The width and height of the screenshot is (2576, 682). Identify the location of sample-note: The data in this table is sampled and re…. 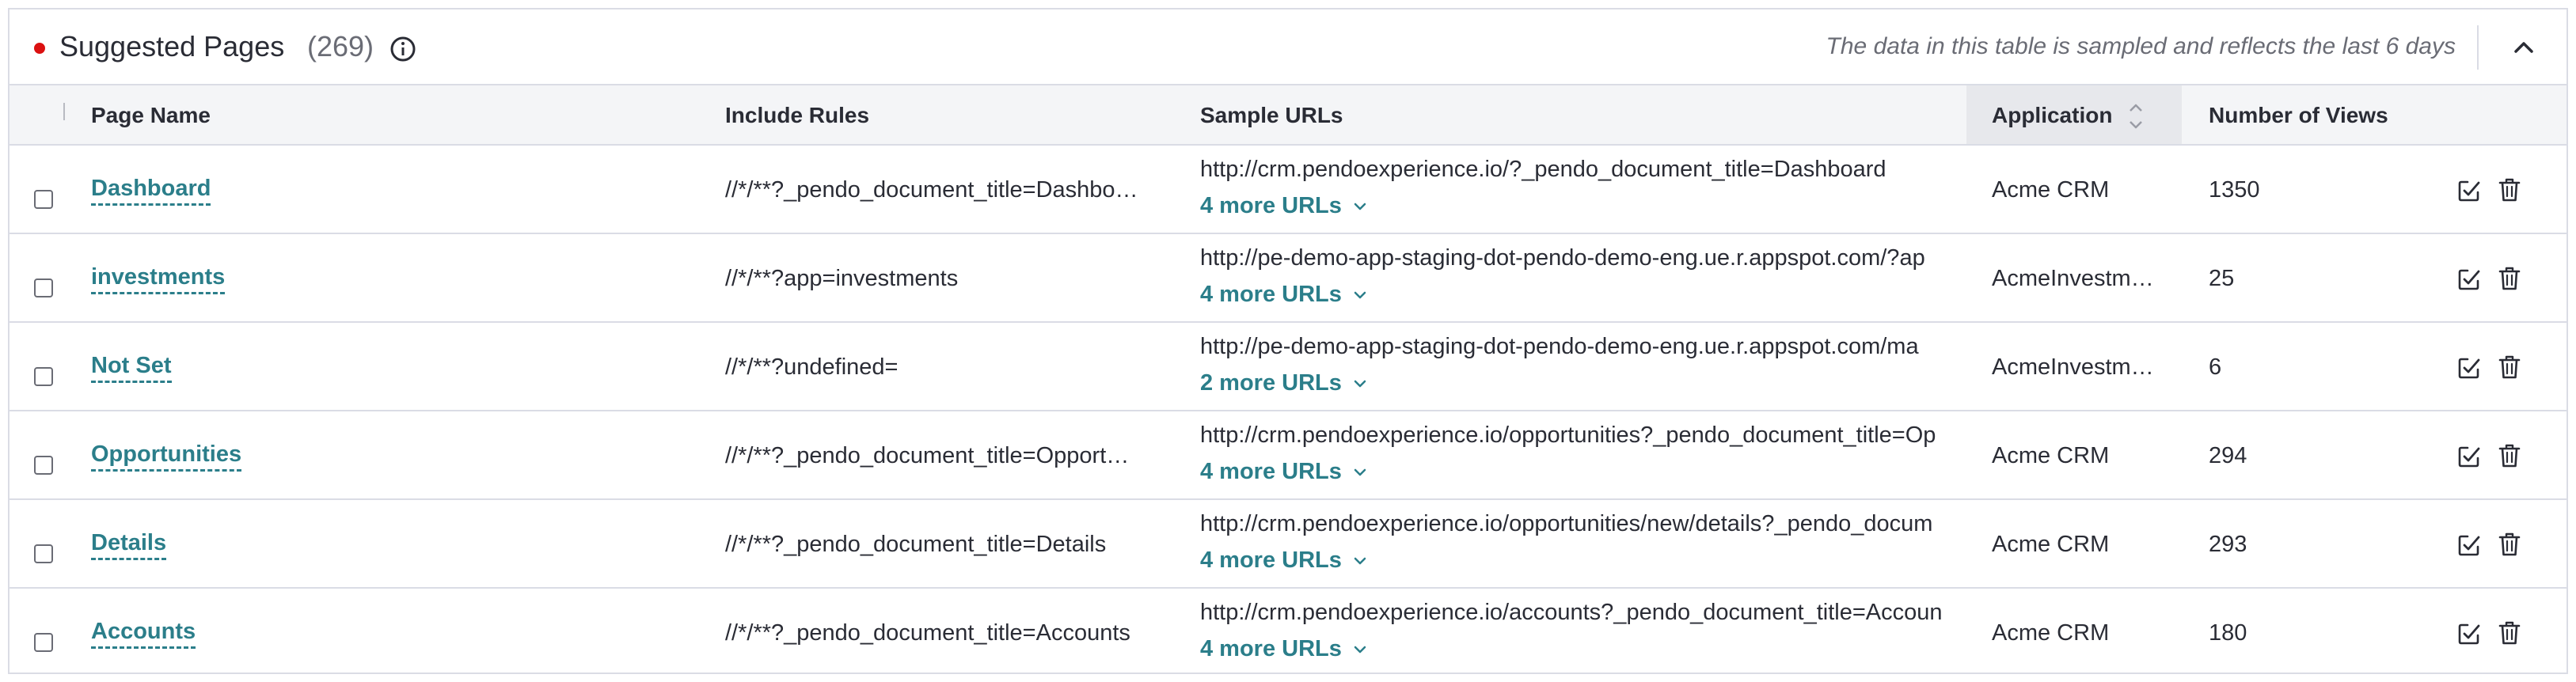
(2141, 46).